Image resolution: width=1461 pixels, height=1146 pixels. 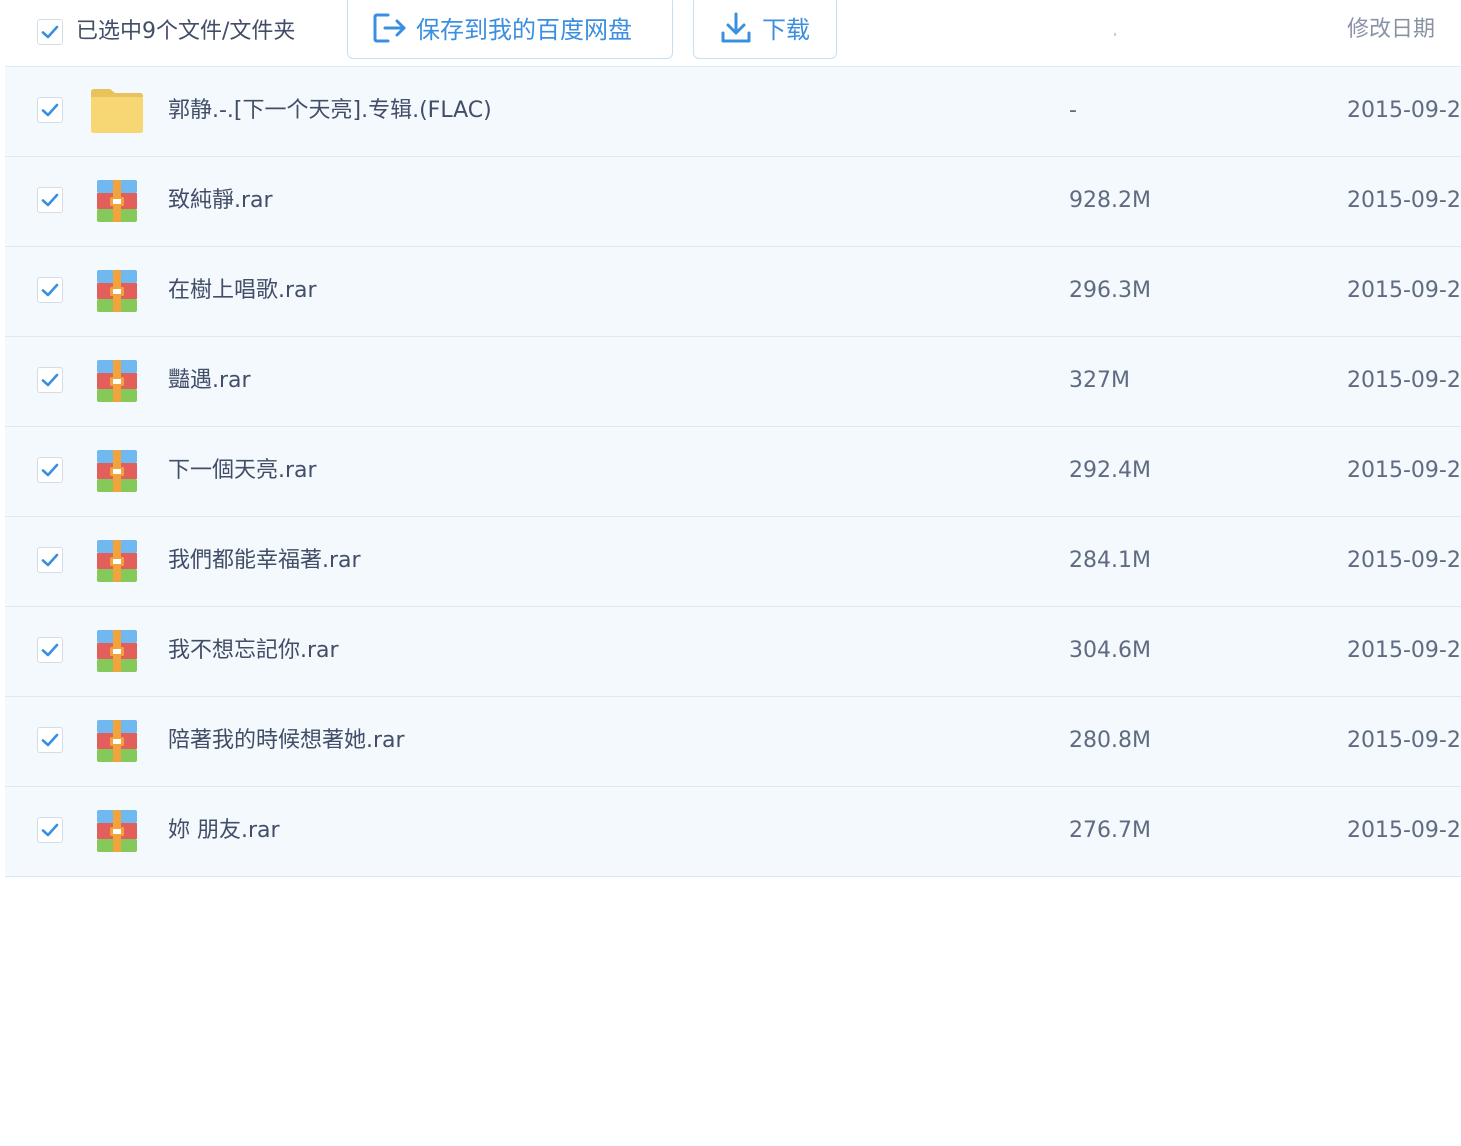 What do you see at coordinates (733, 832) in the screenshot?
I see `file-row: 妳 朋友.rar 276.7M 2015-09-20` at bounding box center [733, 832].